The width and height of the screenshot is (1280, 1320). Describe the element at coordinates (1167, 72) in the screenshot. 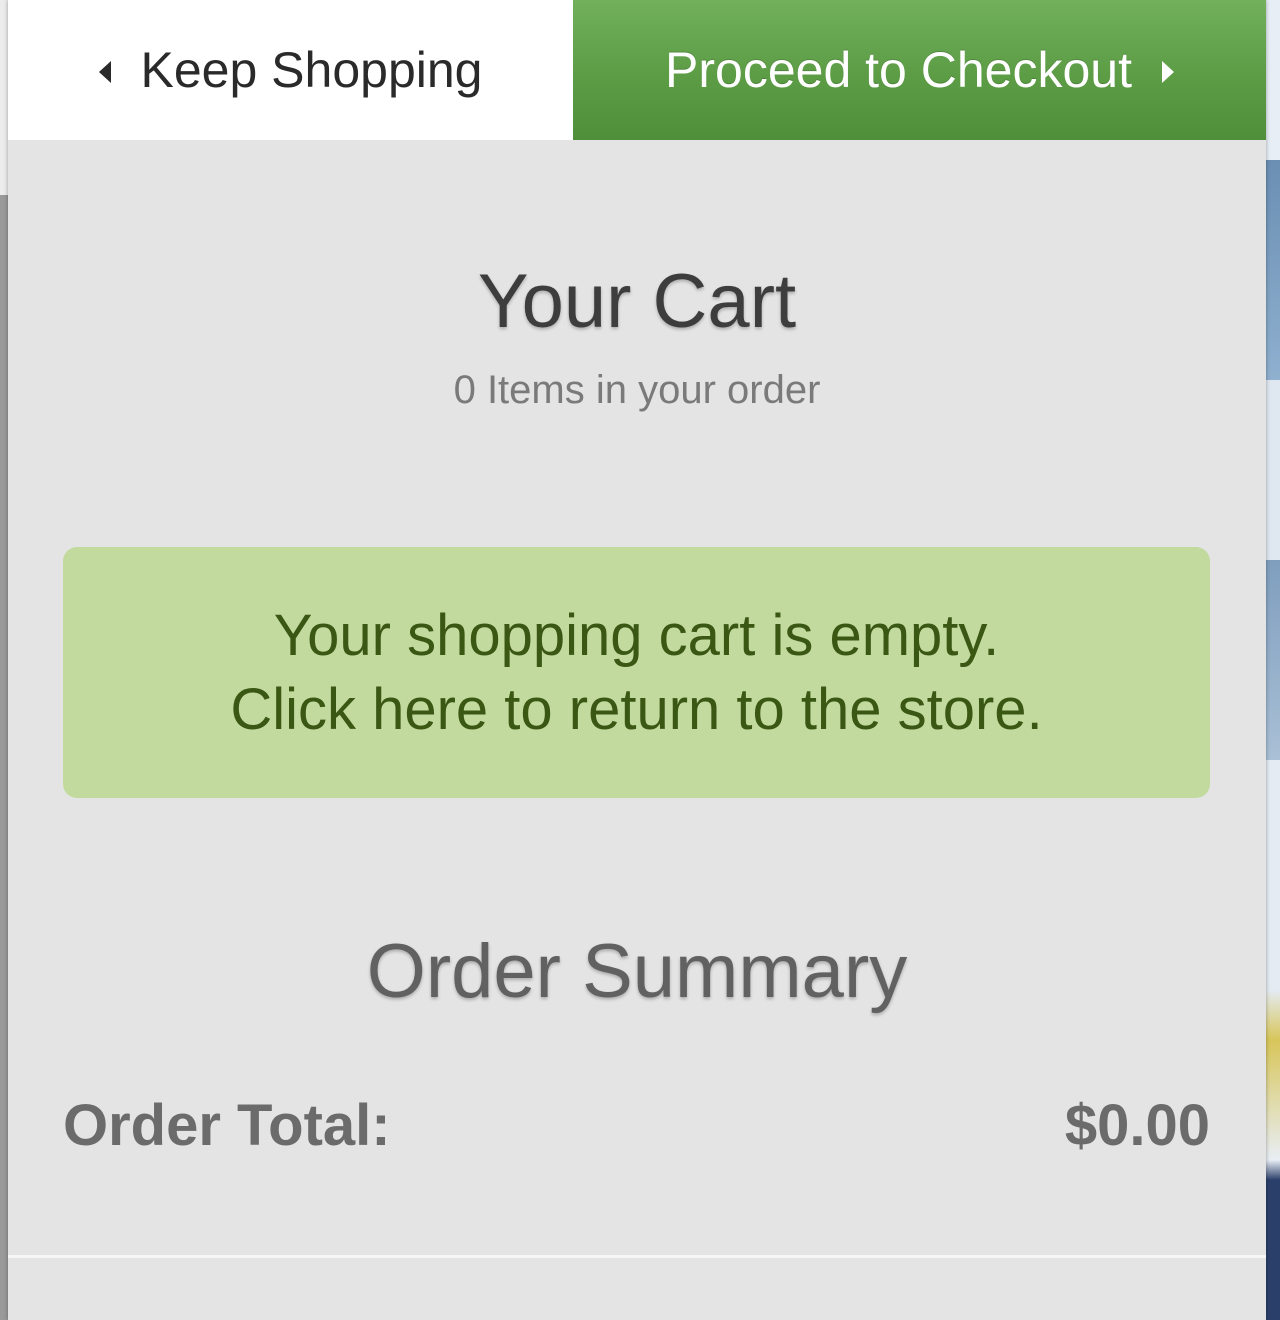

I see `caret-right-icon` at that location.